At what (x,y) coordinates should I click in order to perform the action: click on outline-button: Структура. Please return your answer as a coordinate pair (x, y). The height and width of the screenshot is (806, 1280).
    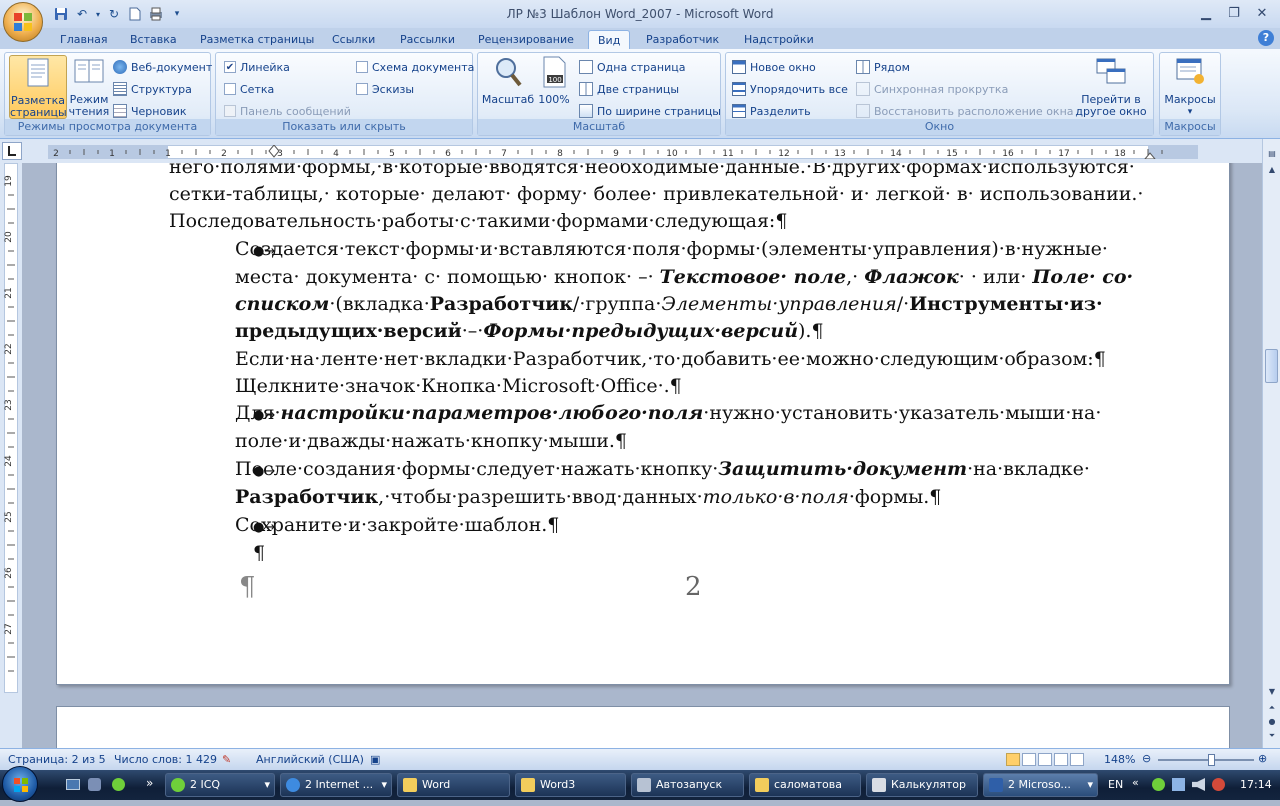
    Looking at the image, I should click on (152, 89).